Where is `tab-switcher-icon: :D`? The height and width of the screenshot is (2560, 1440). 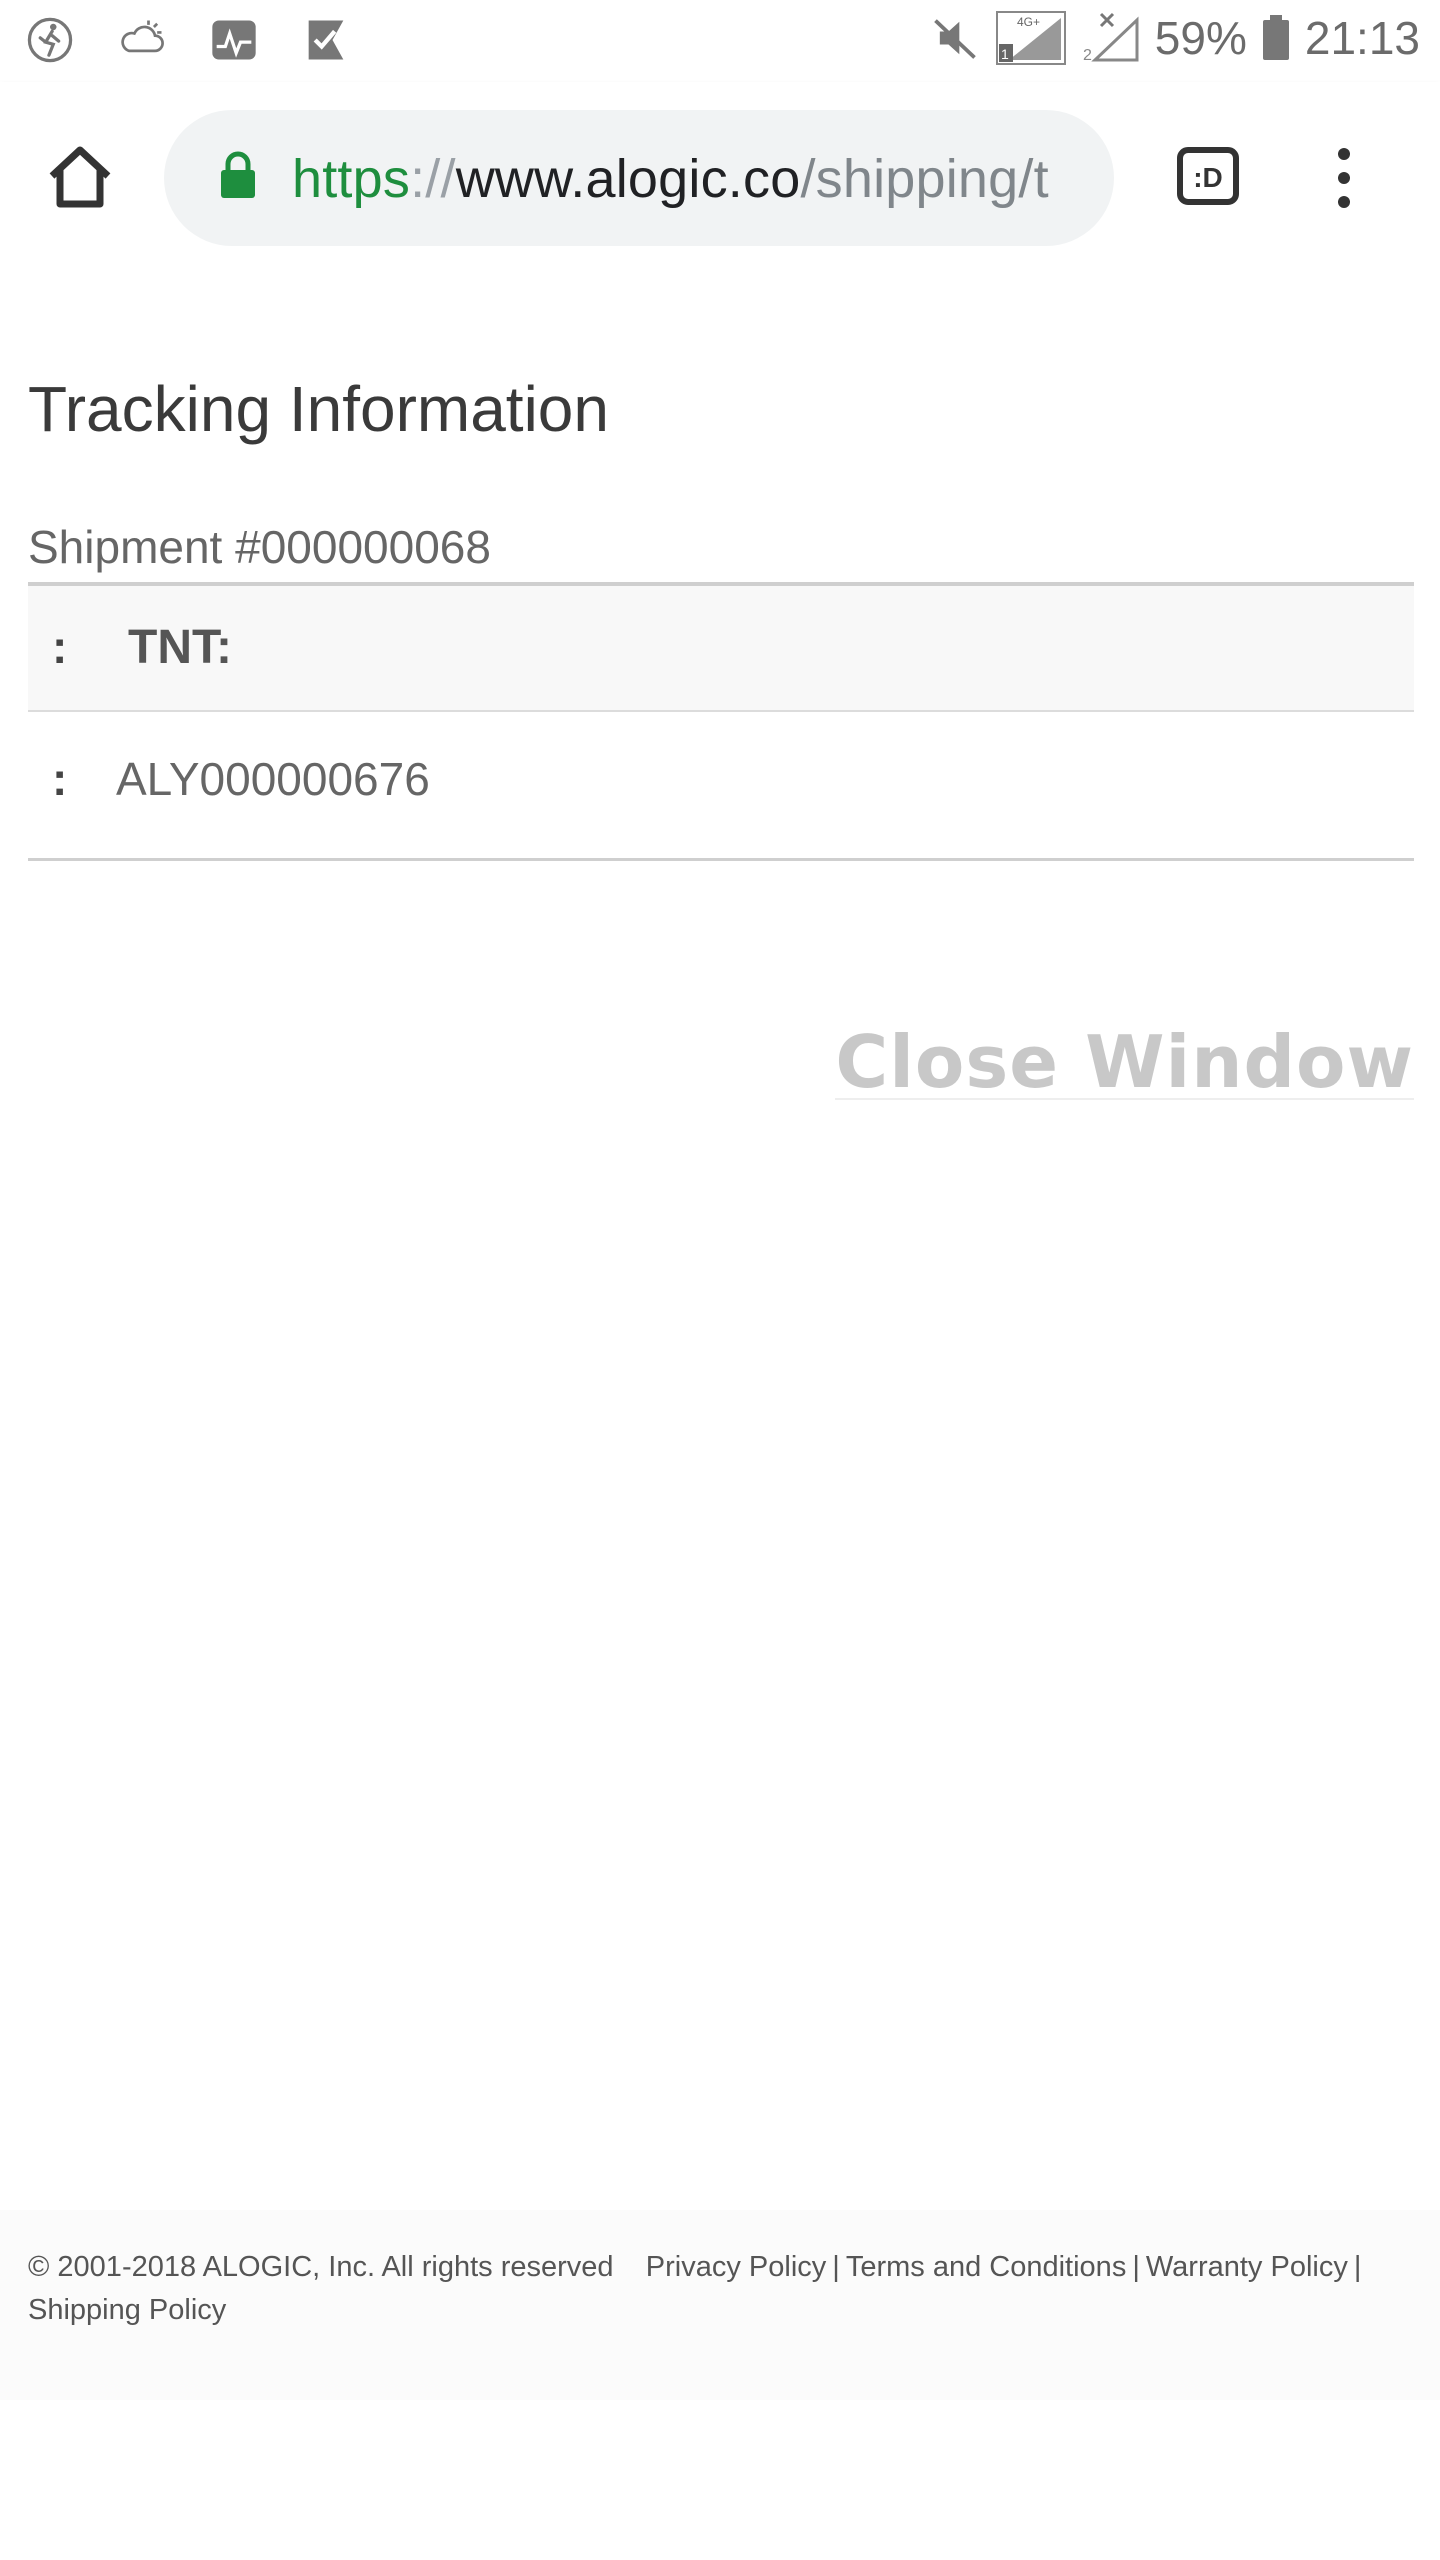
tab-switcher-icon: :D is located at coordinates (1208, 176).